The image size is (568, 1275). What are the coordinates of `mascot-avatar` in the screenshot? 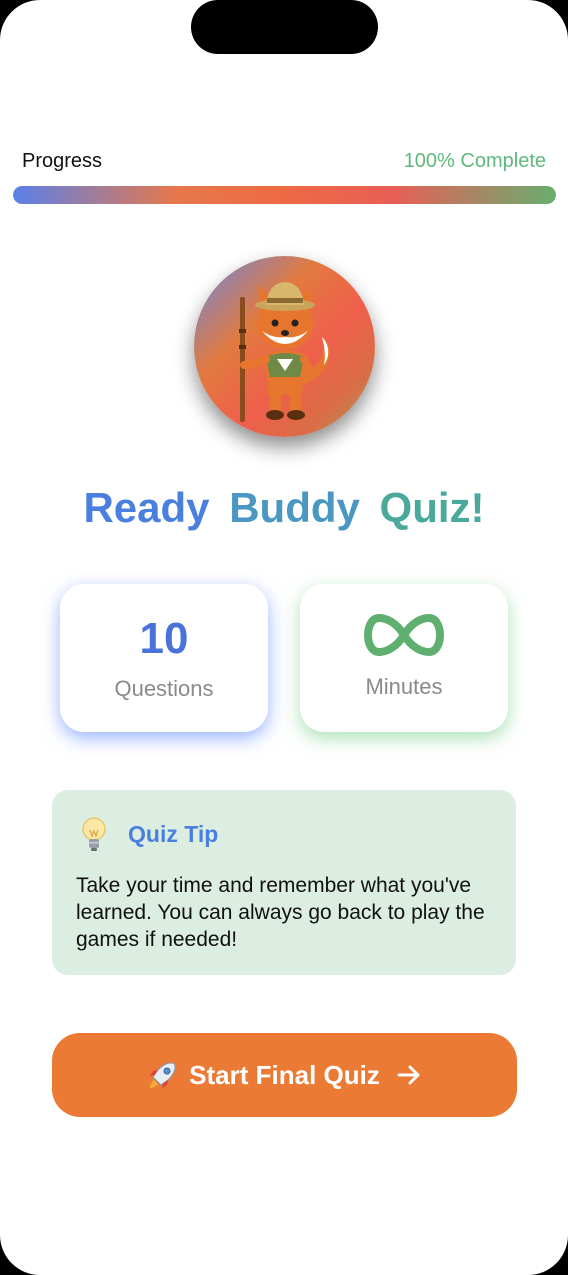 It's located at (284, 346).